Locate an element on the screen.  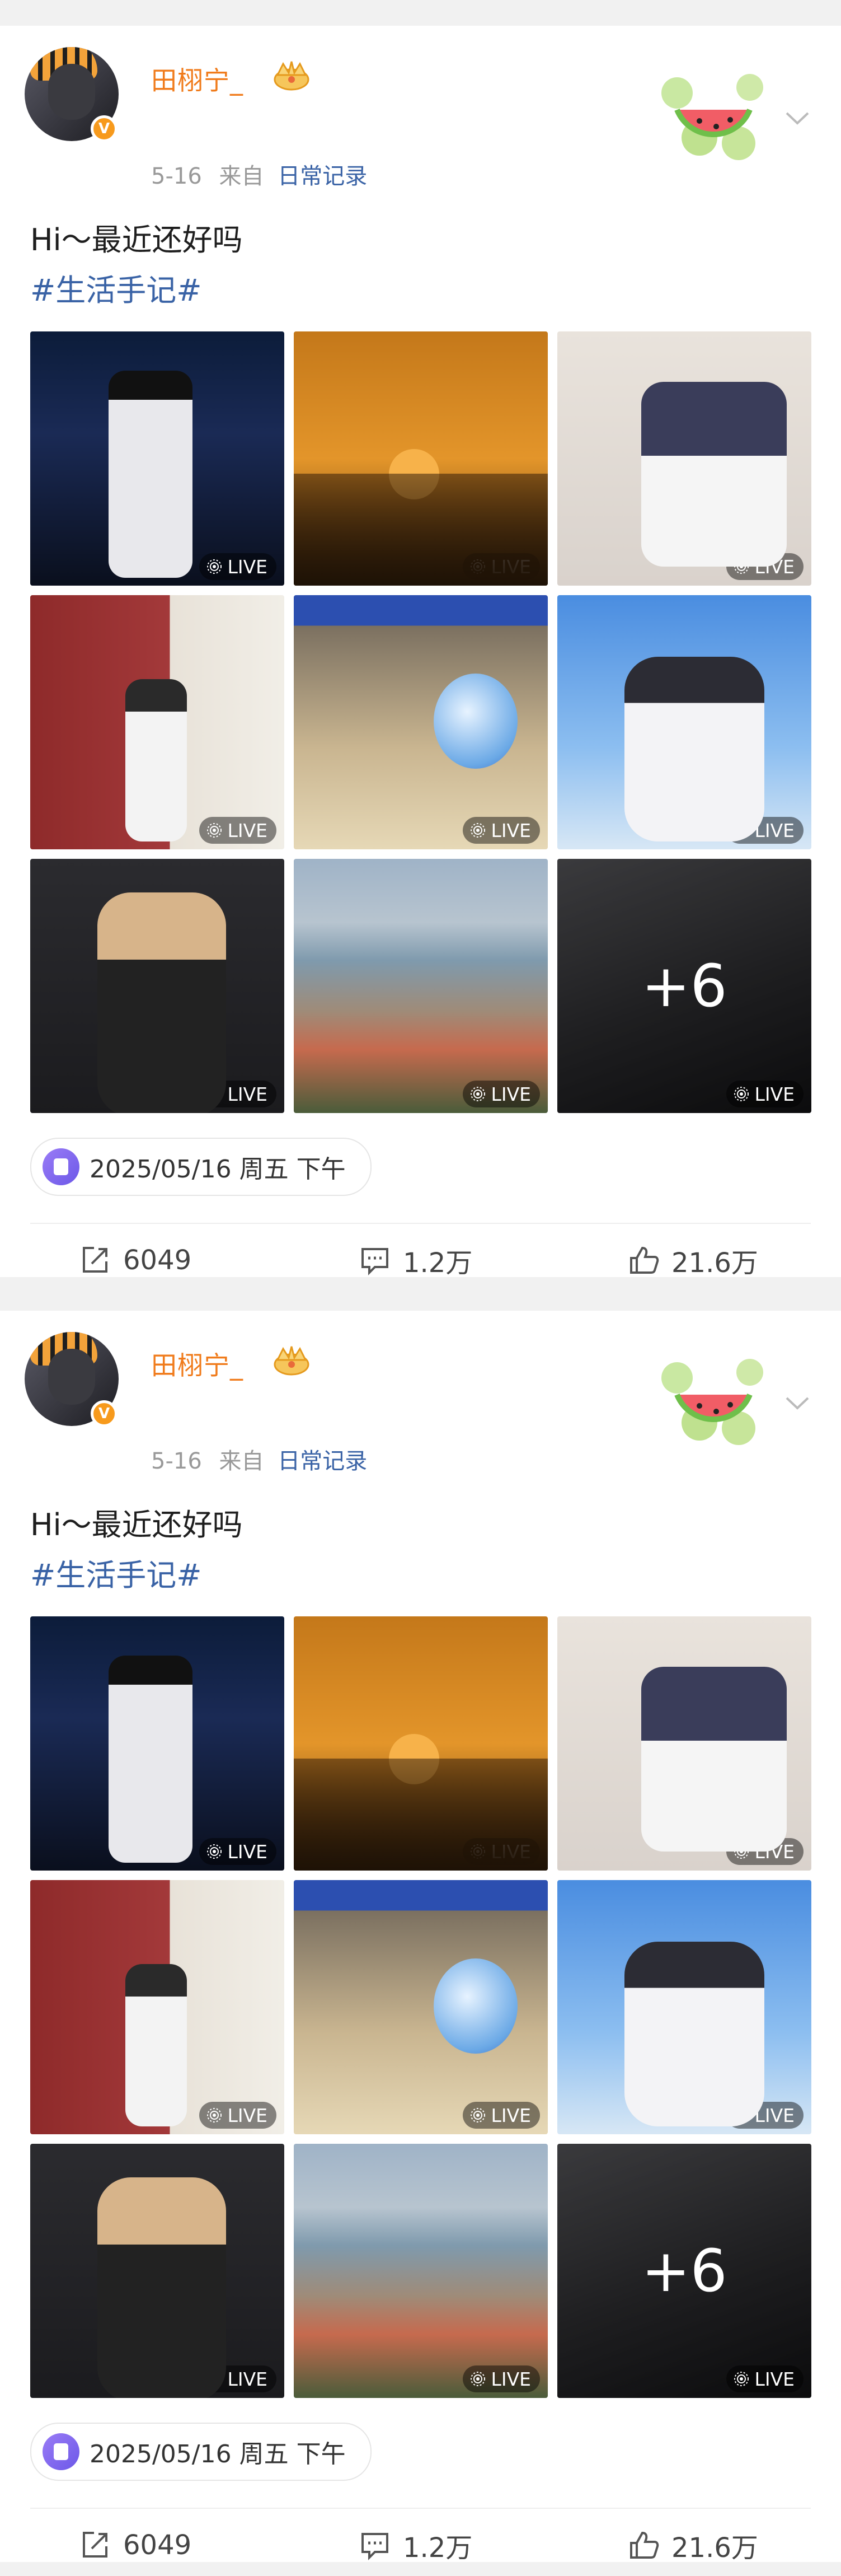
comment-count: 1.2万 is located at coordinates (438, 1263).